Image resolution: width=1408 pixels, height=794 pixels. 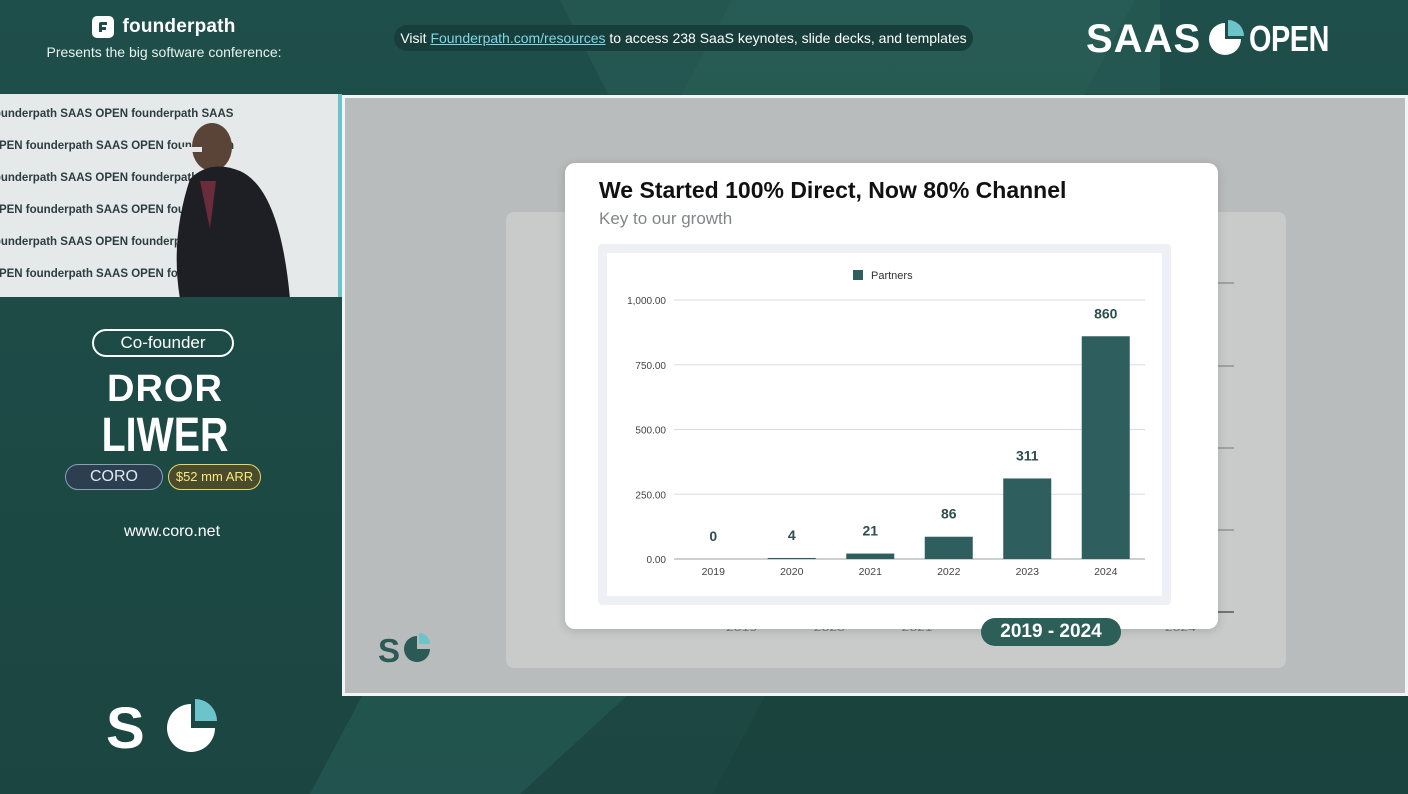 I want to click on bar-2022, so click(x=948, y=547).